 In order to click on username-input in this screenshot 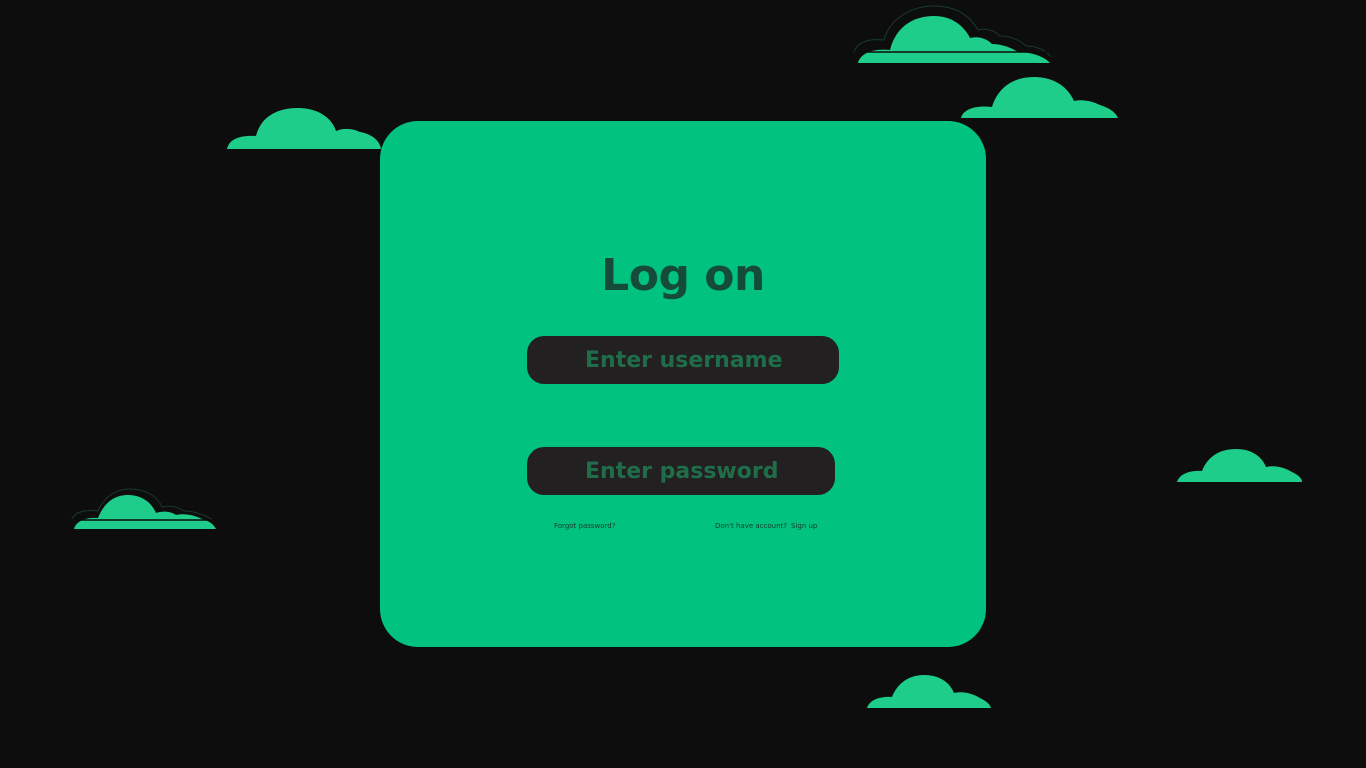, I will do `click(683, 360)`.